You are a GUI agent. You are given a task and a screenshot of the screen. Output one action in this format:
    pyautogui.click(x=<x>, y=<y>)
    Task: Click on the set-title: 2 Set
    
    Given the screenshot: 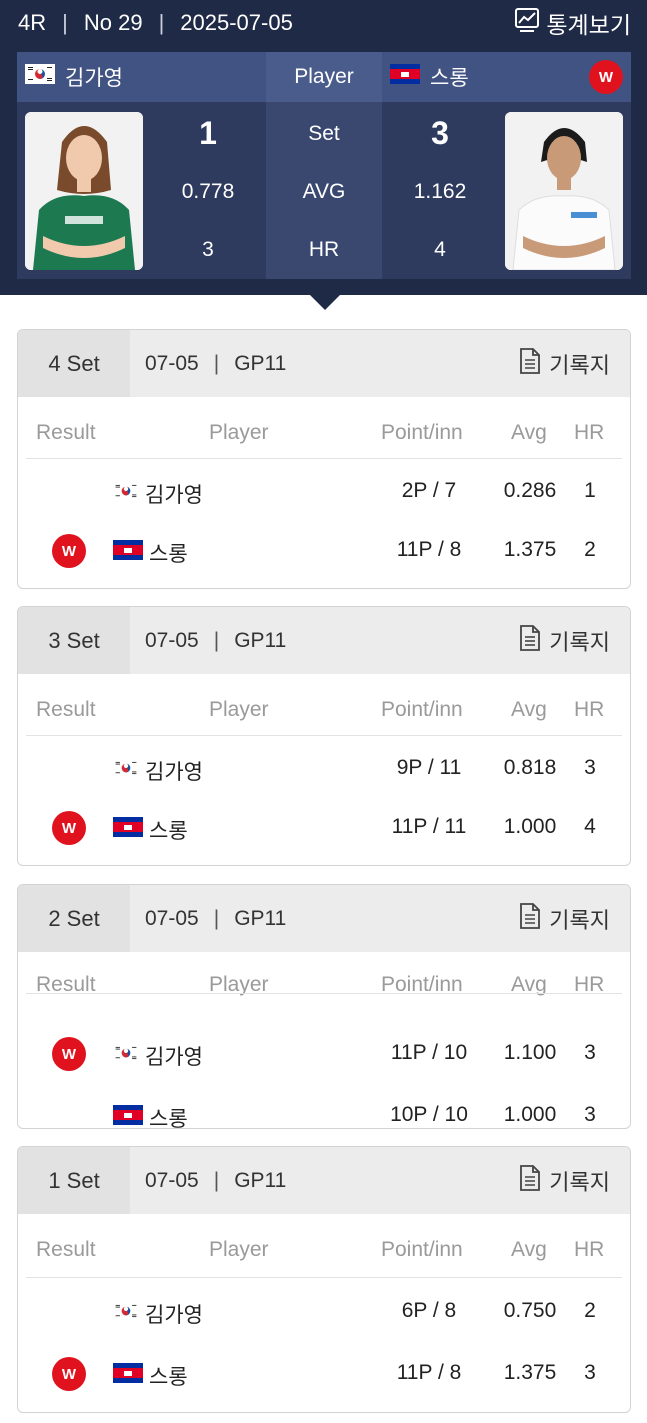 What is the action you would take?
    pyautogui.click(x=74, y=918)
    